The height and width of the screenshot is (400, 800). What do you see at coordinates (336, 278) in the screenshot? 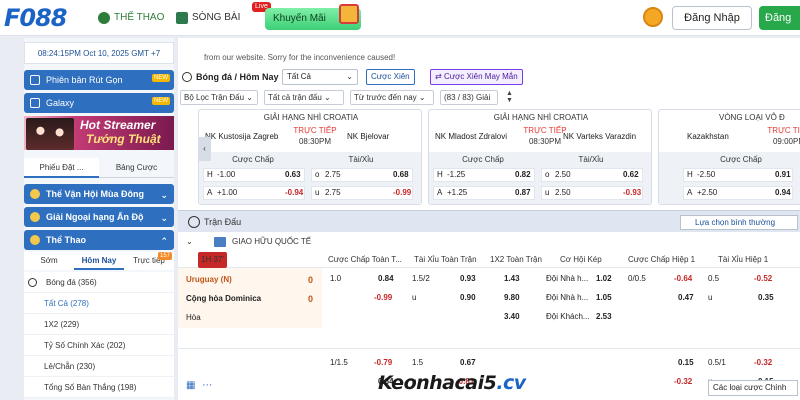
I see `hdp-line: 1.0` at bounding box center [336, 278].